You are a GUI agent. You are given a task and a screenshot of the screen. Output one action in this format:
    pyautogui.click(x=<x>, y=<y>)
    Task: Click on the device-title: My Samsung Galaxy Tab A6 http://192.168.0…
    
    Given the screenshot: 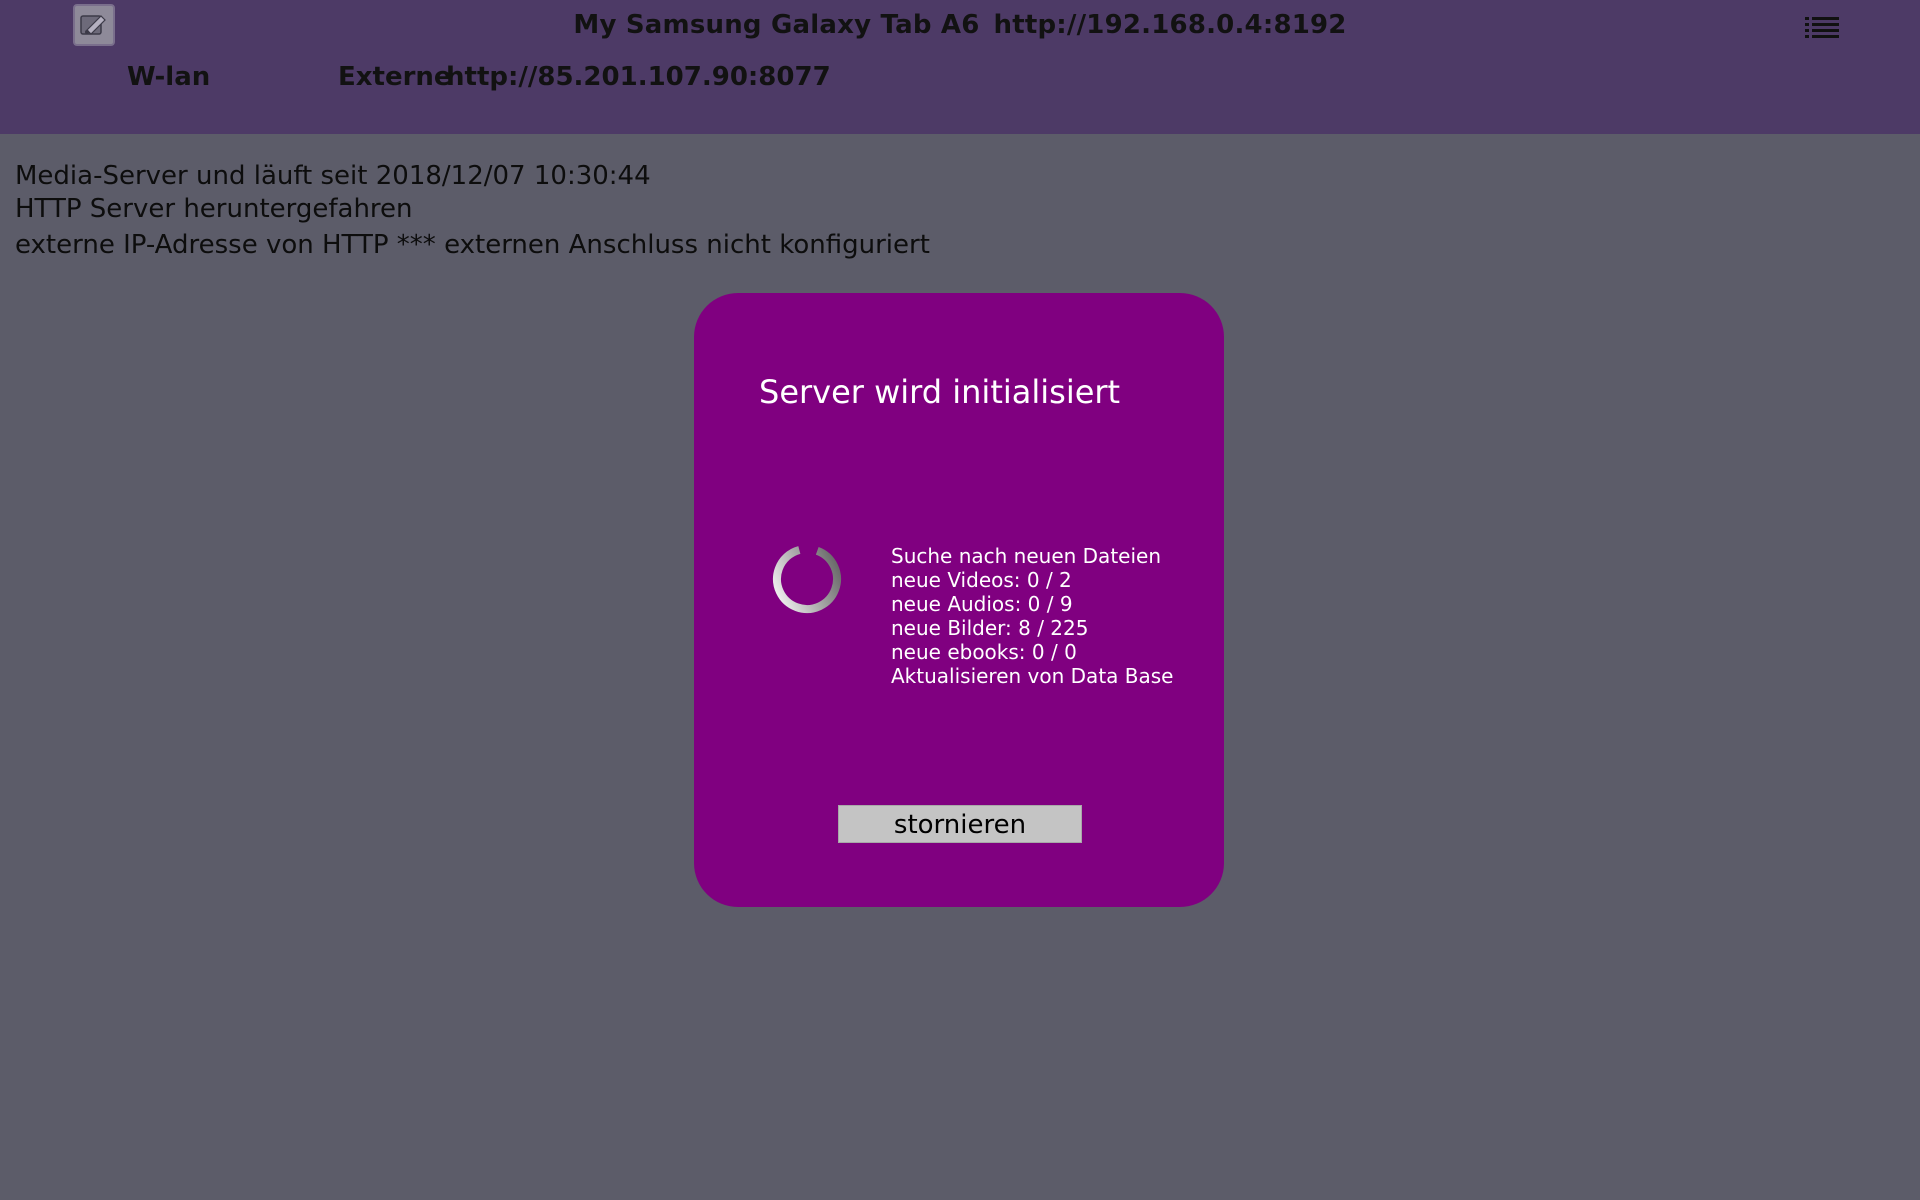 What is the action you would take?
    pyautogui.click(x=960, y=25)
    